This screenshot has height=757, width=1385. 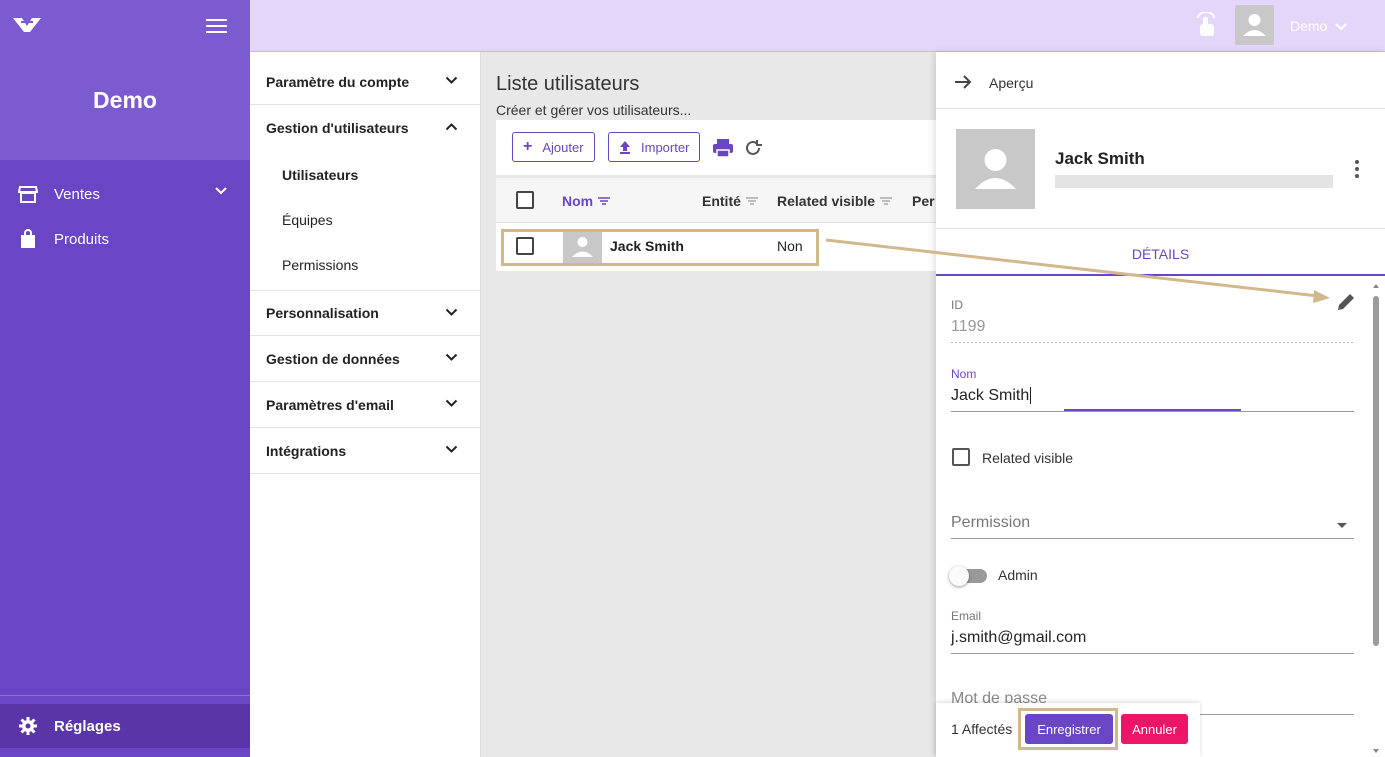 I want to click on permission-underline, so click(x=1152, y=538).